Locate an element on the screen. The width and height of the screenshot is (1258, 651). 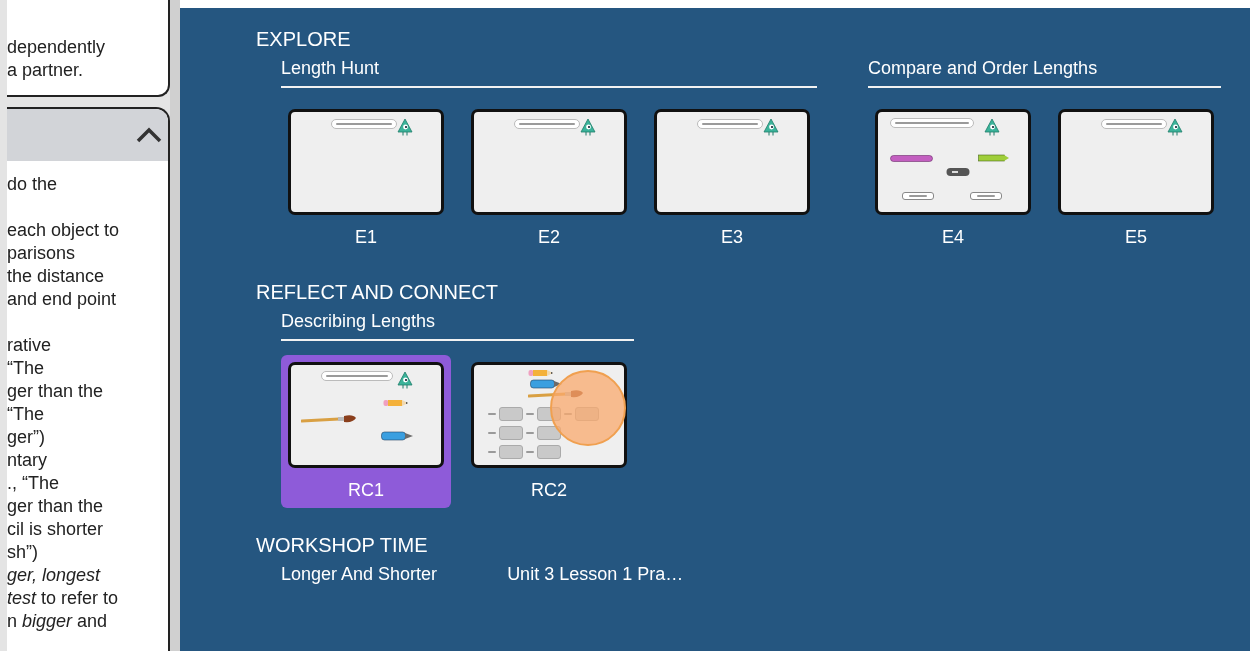
section-heading: EXPLORE is located at coordinates (304, 39).